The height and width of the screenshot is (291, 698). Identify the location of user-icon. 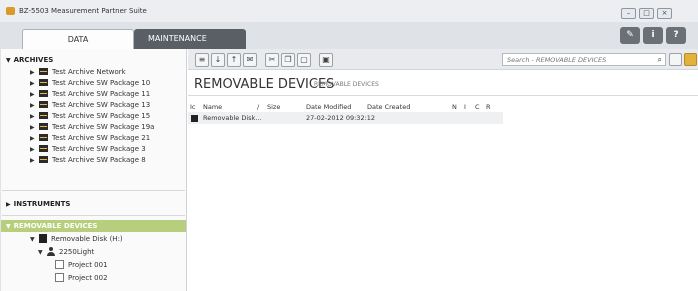
(51, 251).